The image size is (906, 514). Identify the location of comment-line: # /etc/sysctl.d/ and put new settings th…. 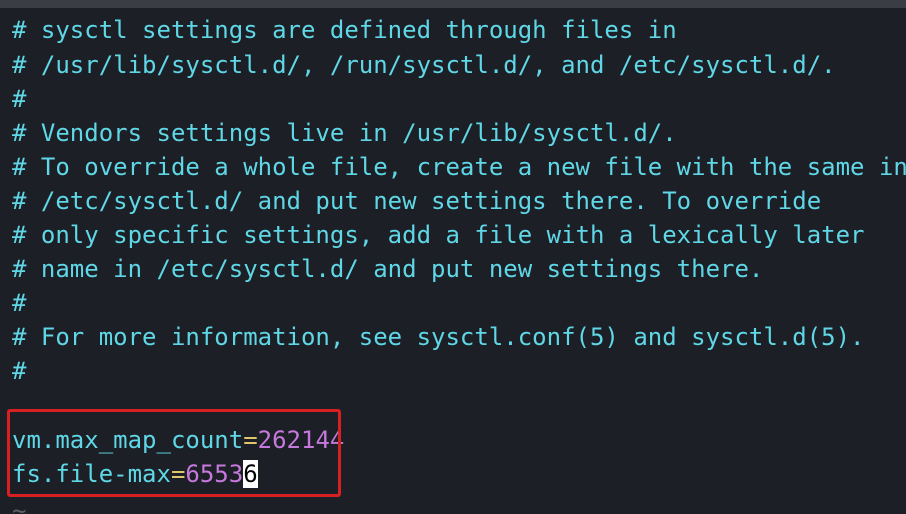
(417, 201).